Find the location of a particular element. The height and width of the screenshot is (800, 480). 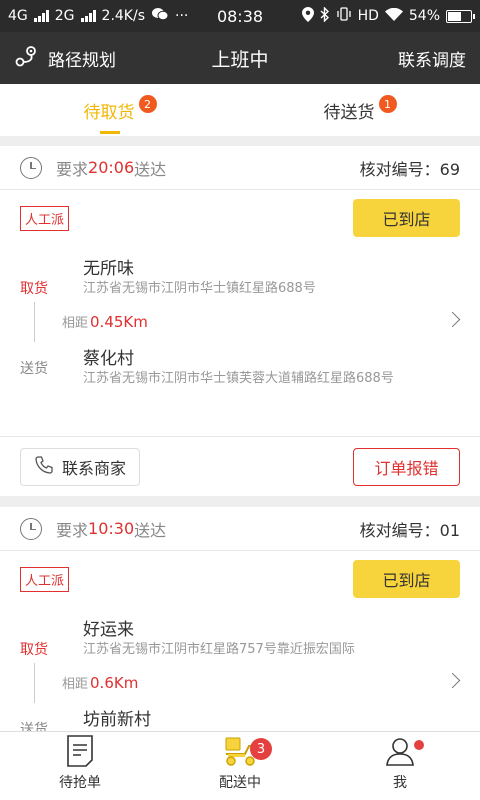

network-4g-label: 4G is located at coordinates (18, 16).